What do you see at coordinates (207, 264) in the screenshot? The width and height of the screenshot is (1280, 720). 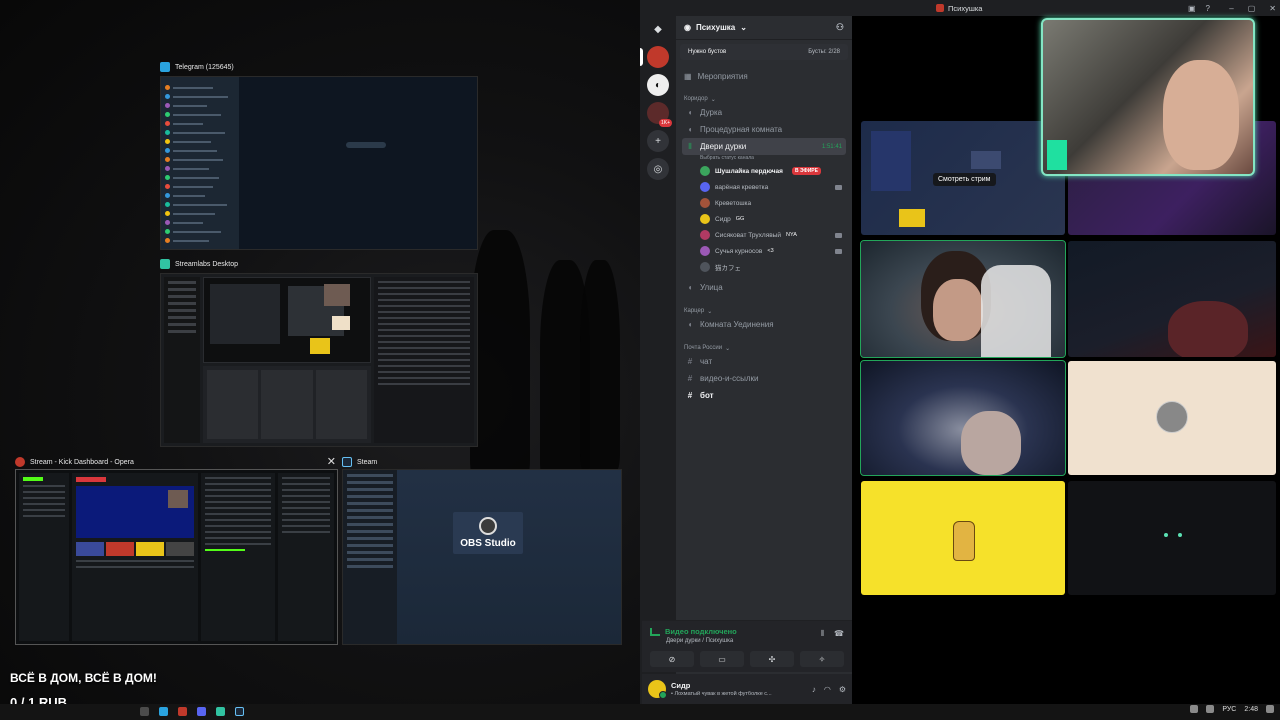 I see `thumb-title: Streamlabs Desktop` at bounding box center [207, 264].